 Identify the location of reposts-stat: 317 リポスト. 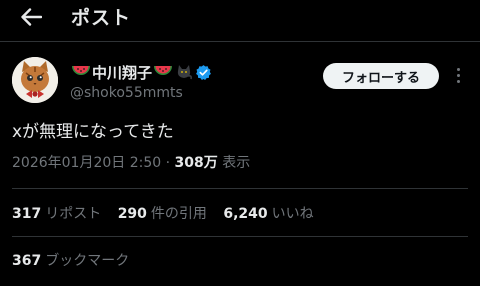
(56, 214).